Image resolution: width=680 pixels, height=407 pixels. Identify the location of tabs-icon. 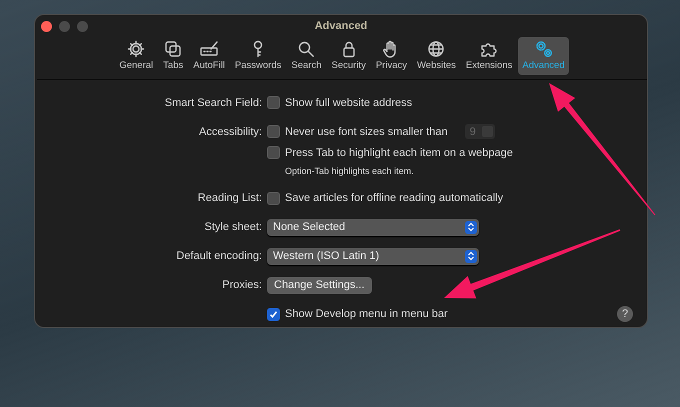
(173, 48).